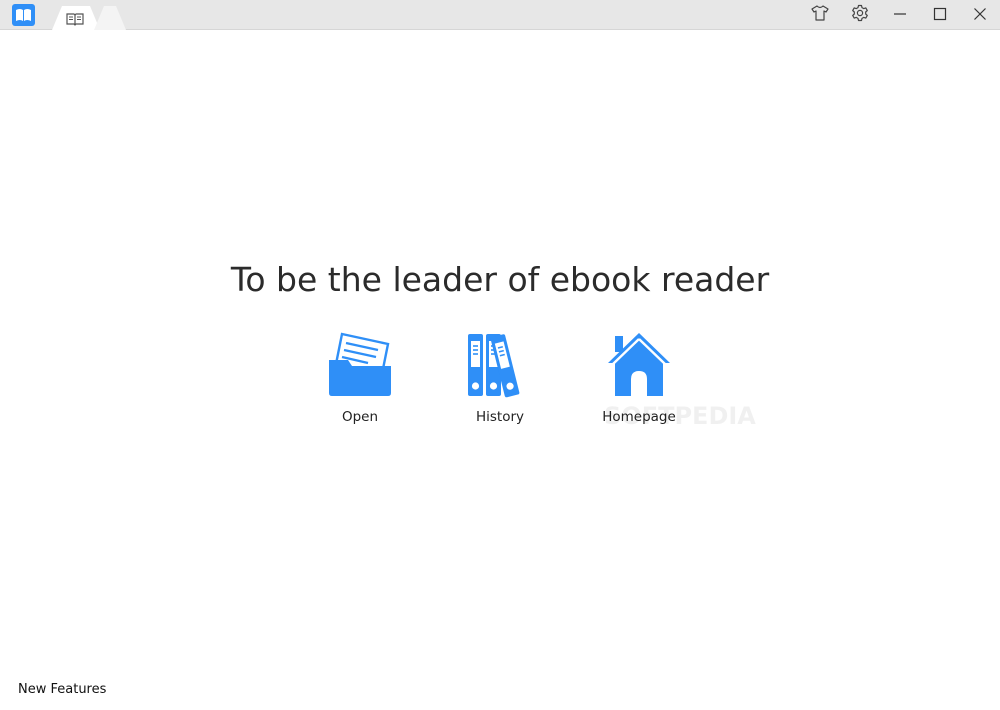 The height and width of the screenshot is (710, 1000). Describe the element at coordinates (500, 279) in the screenshot. I see `tagline-heading: To be the leader of ebook reader` at that location.